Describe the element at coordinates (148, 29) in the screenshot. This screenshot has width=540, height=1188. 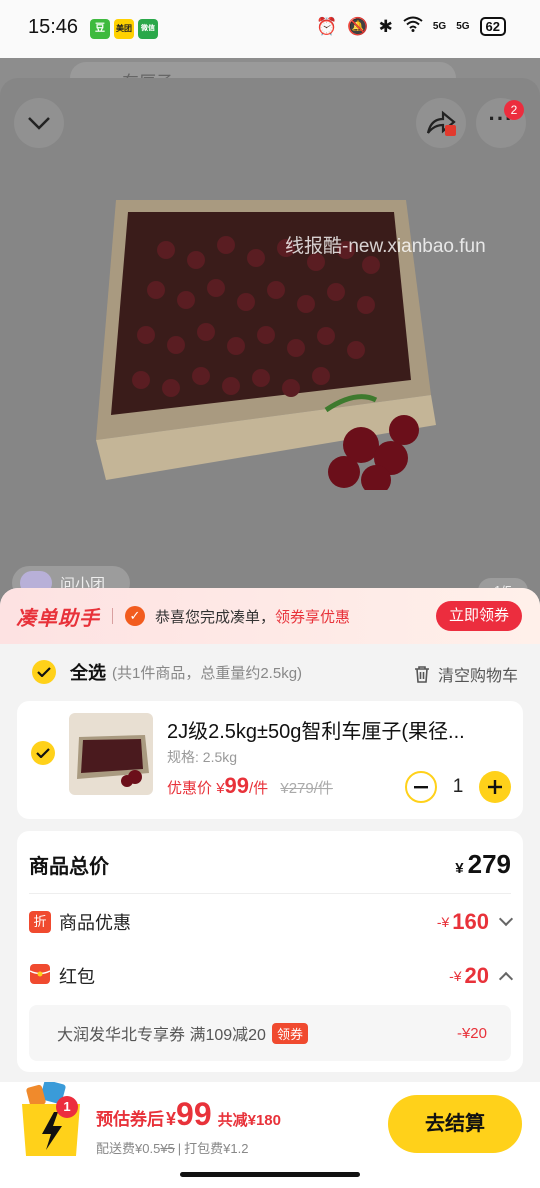
I see `wechat-app-icon: 微信` at that location.